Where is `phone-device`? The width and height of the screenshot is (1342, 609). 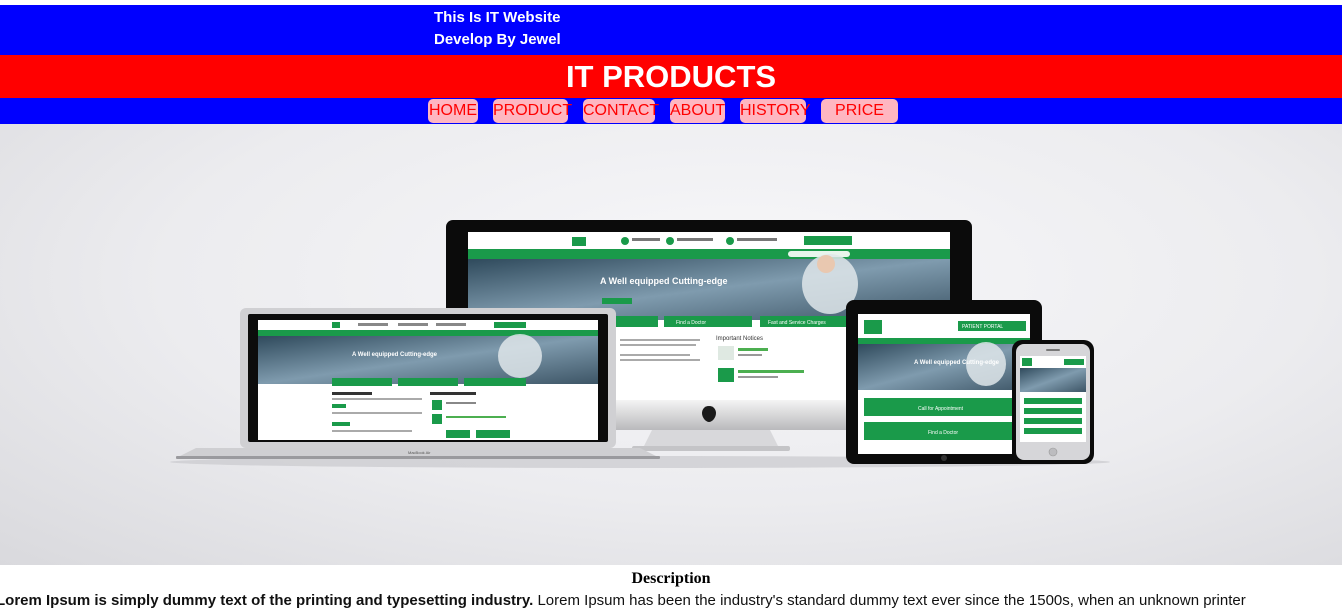
phone-device is located at coordinates (1053, 402).